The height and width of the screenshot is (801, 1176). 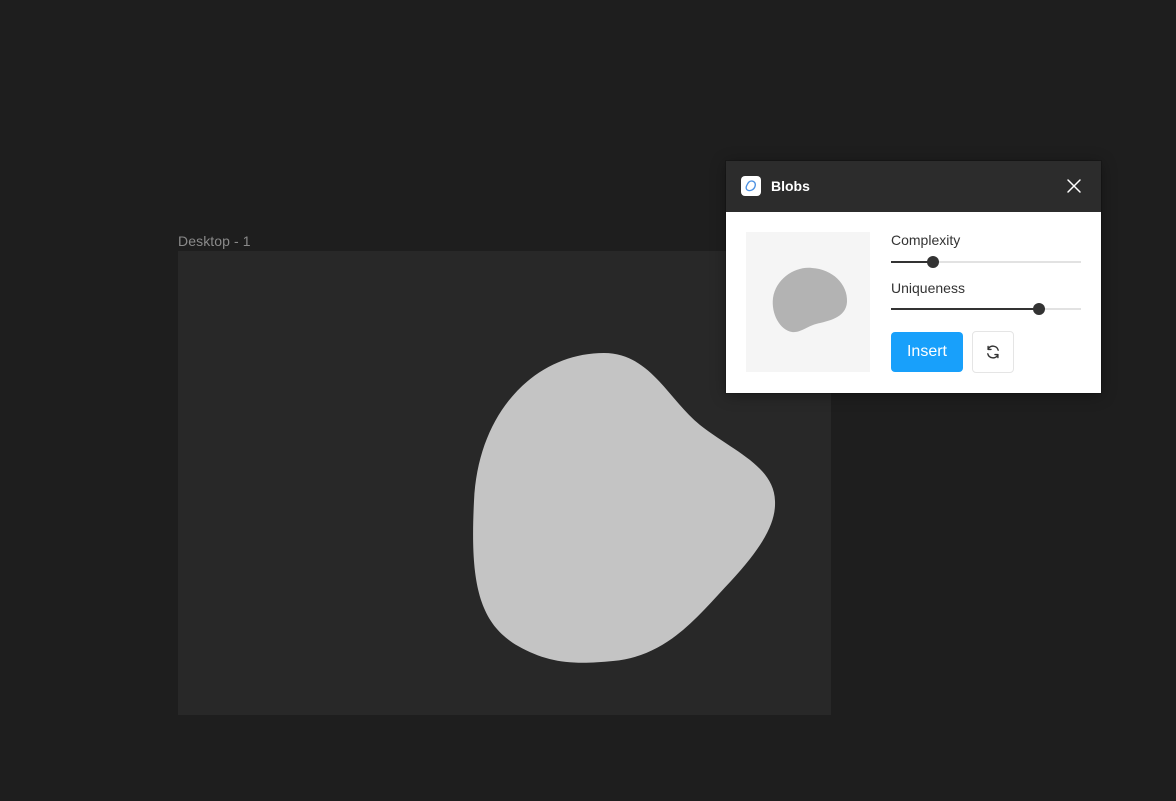 I want to click on uniqueness-slider, so click(x=986, y=309).